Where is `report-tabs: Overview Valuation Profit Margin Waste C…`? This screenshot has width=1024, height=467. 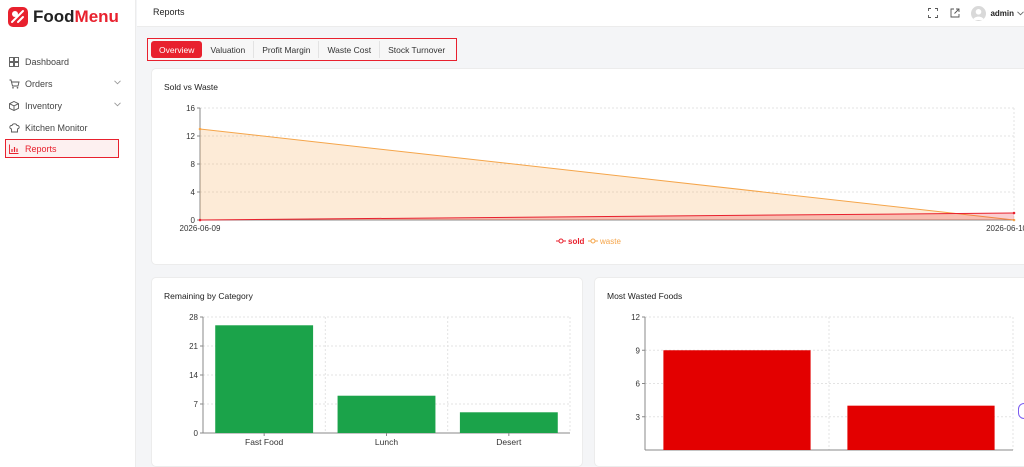 report-tabs: Overview Valuation Profit Margin Waste C… is located at coordinates (302, 49).